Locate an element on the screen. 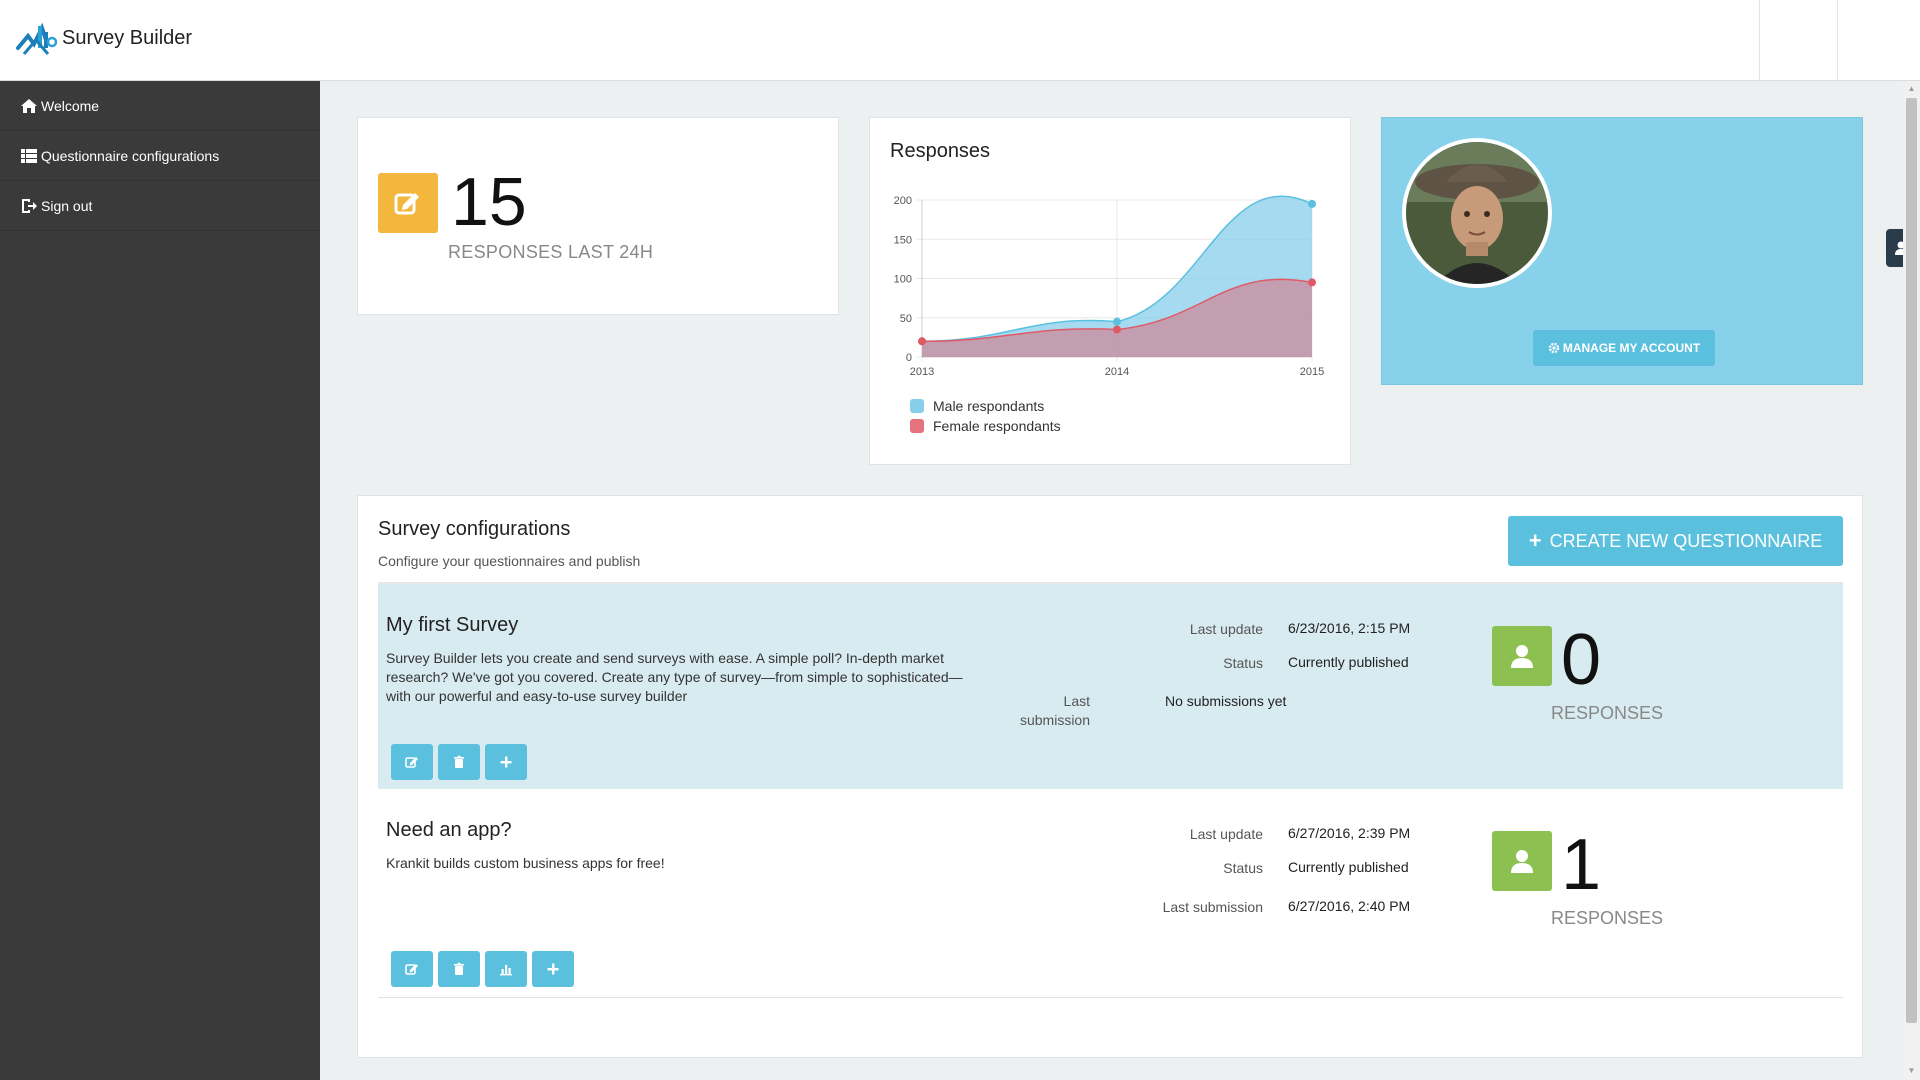  edit-square-icon is located at coordinates (408, 203).